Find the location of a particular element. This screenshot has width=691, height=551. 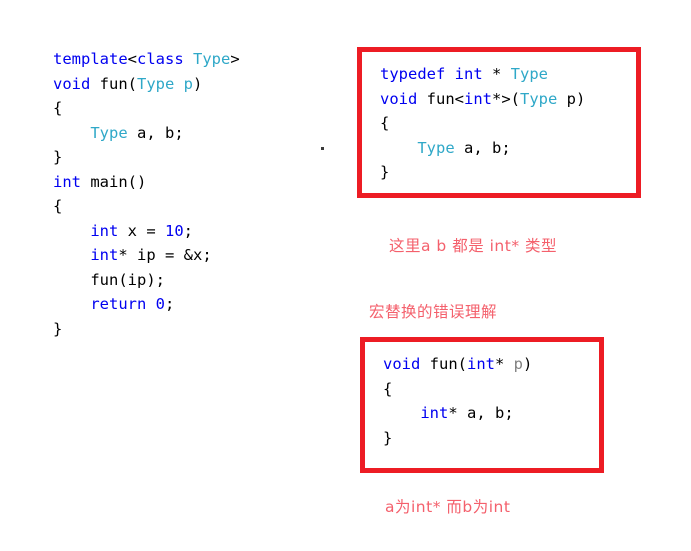

code-token: 0 is located at coordinates (160, 304).